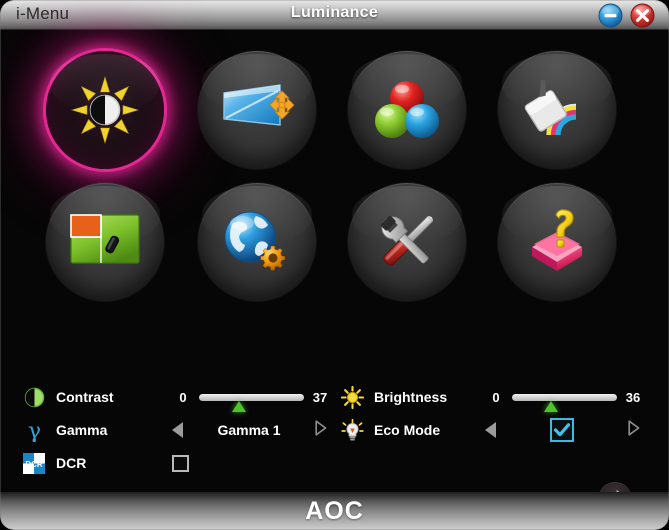 Image resolution: width=669 pixels, height=530 pixels. What do you see at coordinates (634, 430) in the screenshot?
I see `eco-next-button` at bounding box center [634, 430].